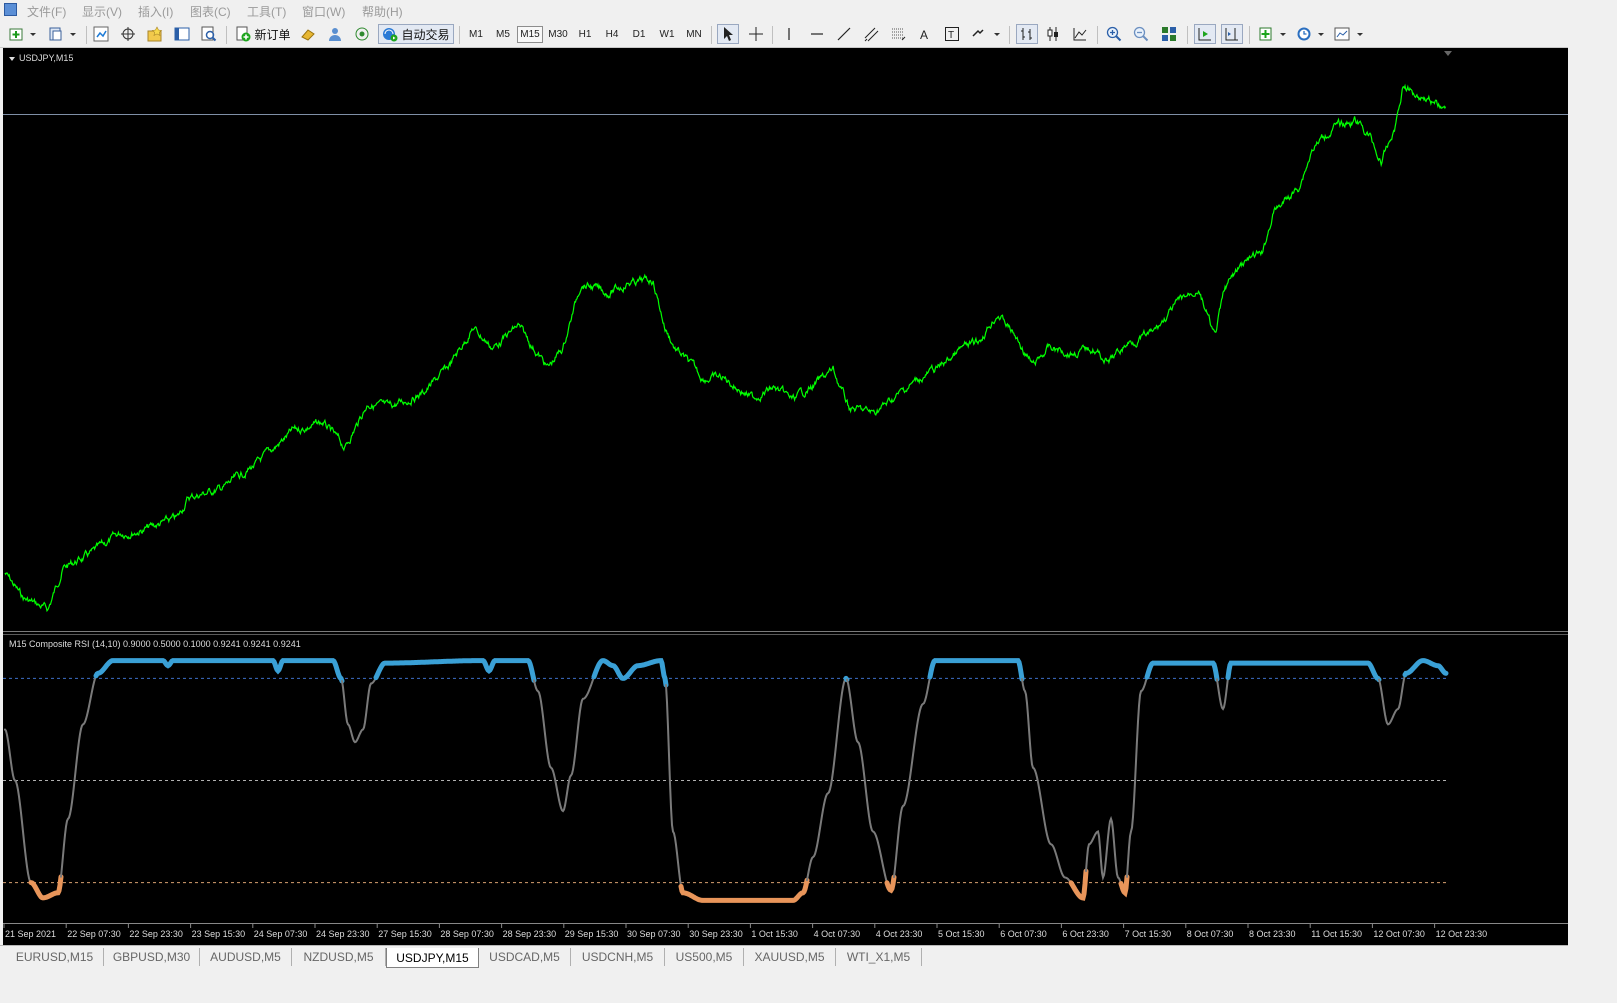  I want to click on templates-button, so click(1349, 34).